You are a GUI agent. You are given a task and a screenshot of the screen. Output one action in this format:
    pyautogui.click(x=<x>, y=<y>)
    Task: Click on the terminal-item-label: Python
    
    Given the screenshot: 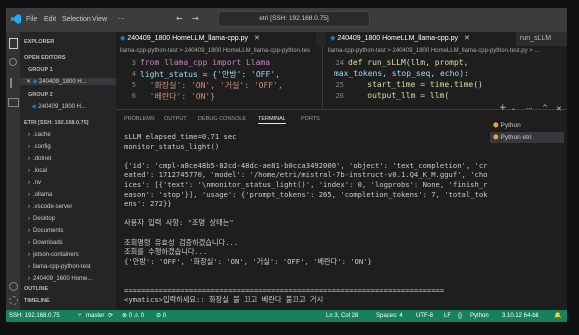 What is the action you would take?
    pyautogui.click(x=510, y=125)
    